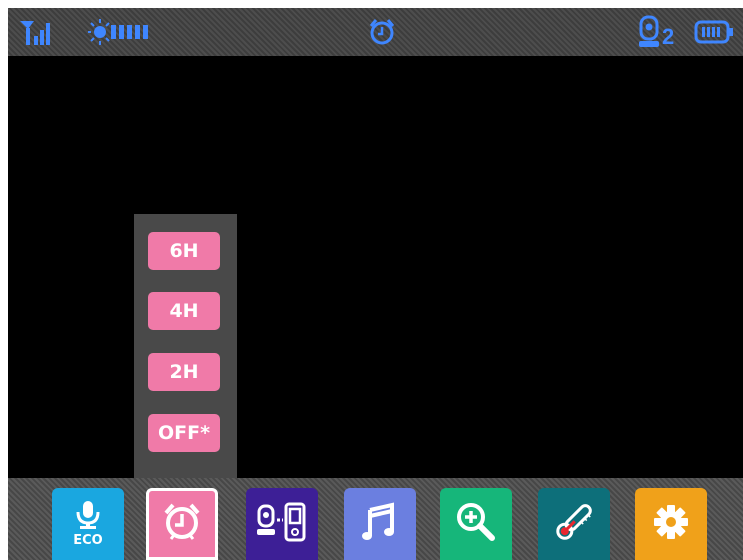 The height and width of the screenshot is (560, 743). I want to click on status-bar: 2, so click(375, 32).